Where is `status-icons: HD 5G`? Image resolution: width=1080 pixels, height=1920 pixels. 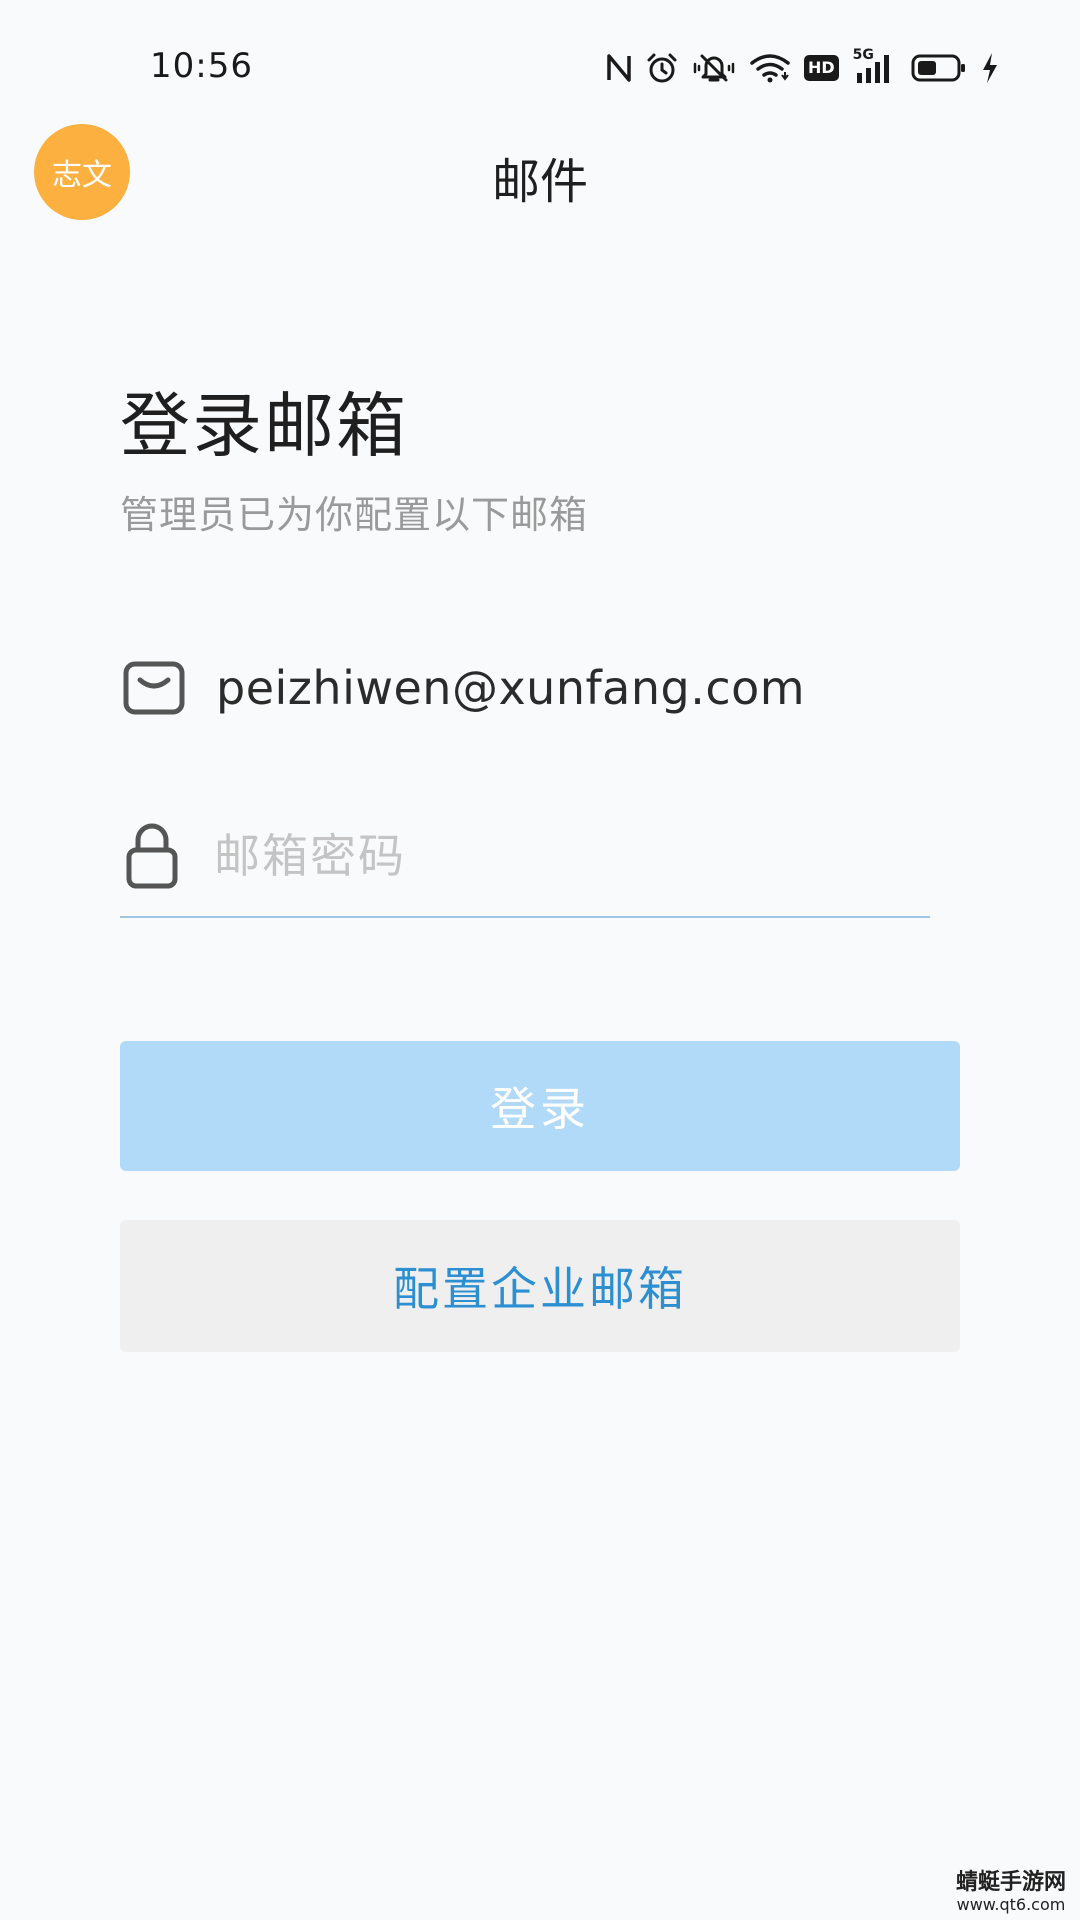 status-icons: HD 5G is located at coordinates (802, 68).